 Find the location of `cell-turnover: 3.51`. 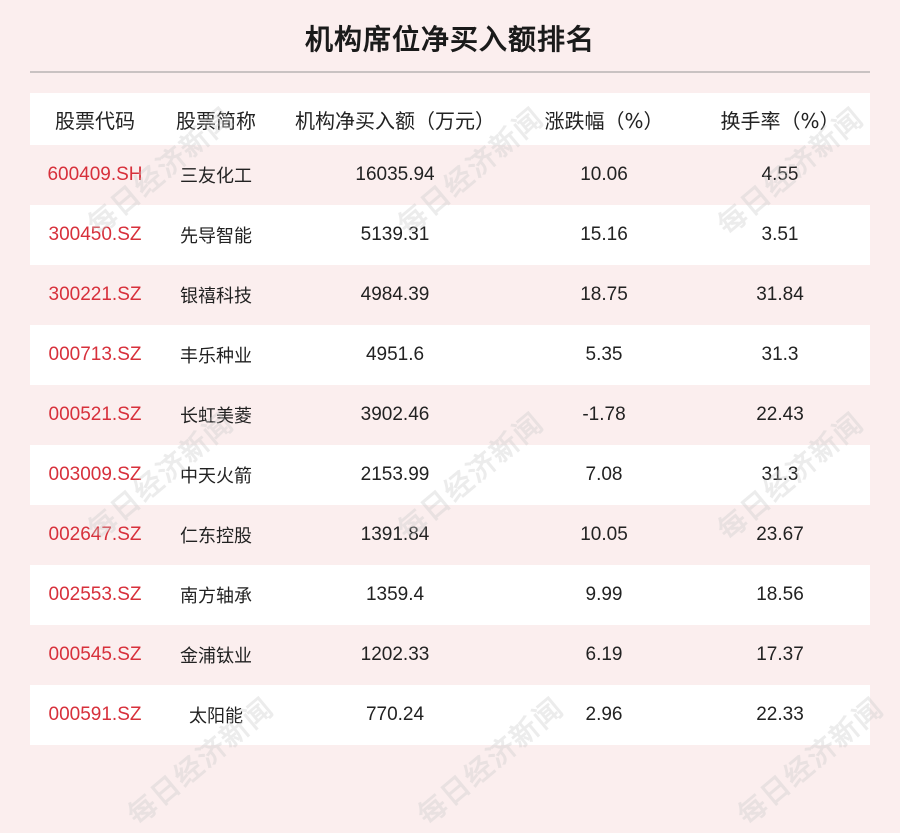

cell-turnover: 3.51 is located at coordinates (780, 234).